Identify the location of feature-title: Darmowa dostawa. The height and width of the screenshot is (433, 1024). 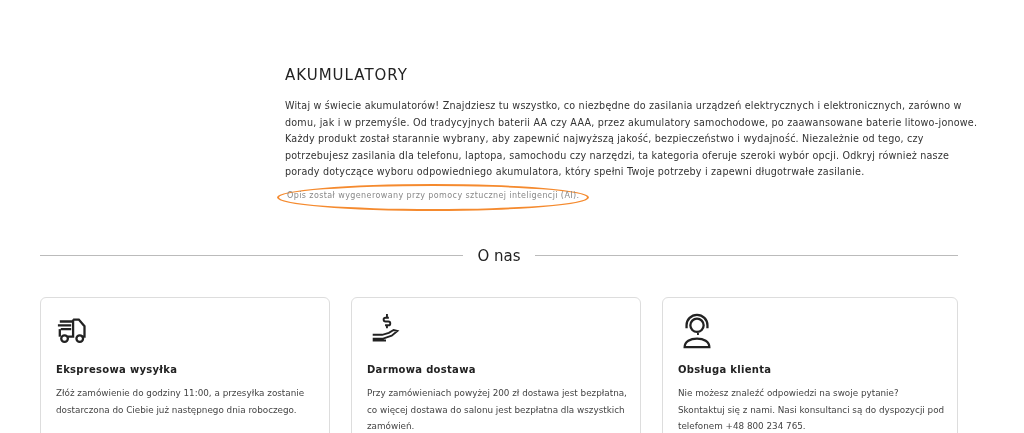
(422, 370).